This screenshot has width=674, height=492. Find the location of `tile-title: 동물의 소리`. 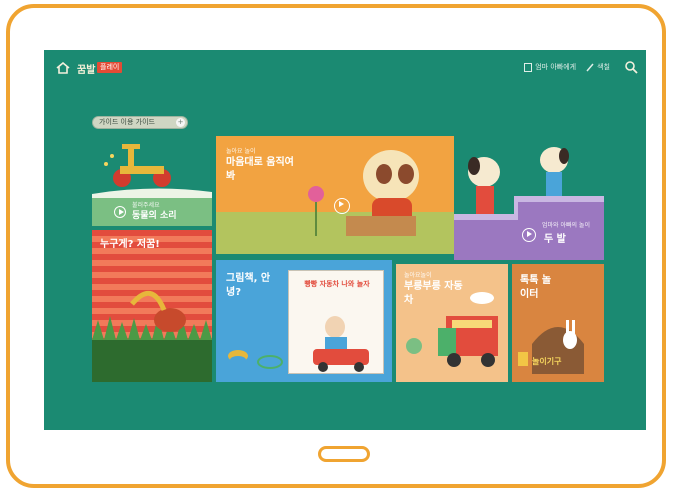

tile-title: 동물의 소리 is located at coordinates (154, 216).